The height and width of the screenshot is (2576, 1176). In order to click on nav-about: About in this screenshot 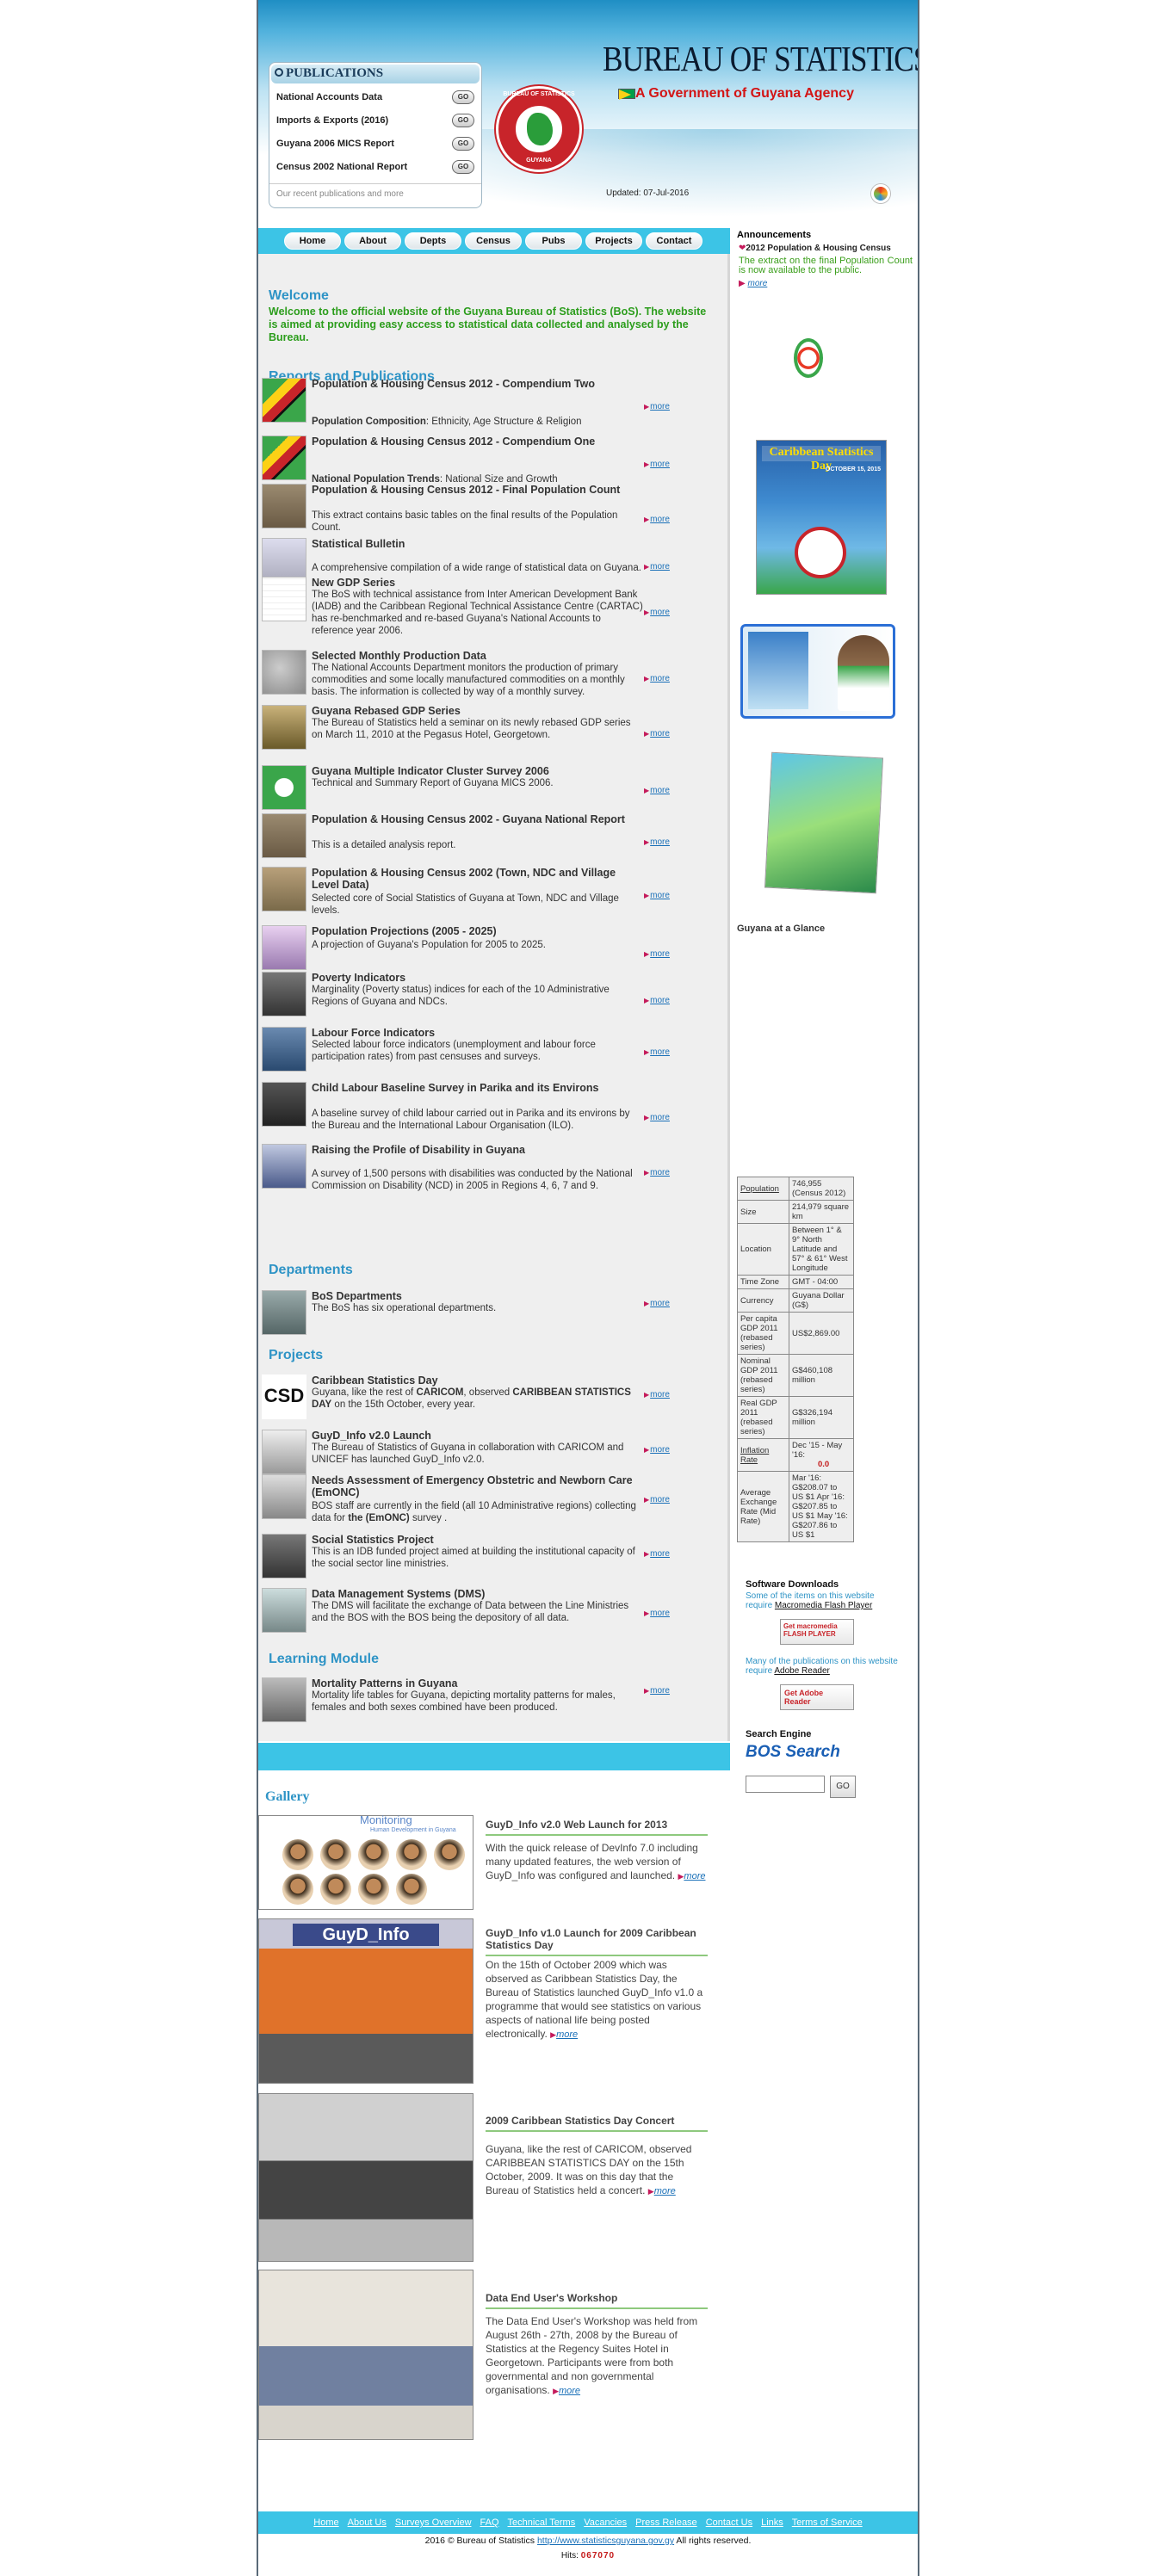, I will do `click(372, 241)`.